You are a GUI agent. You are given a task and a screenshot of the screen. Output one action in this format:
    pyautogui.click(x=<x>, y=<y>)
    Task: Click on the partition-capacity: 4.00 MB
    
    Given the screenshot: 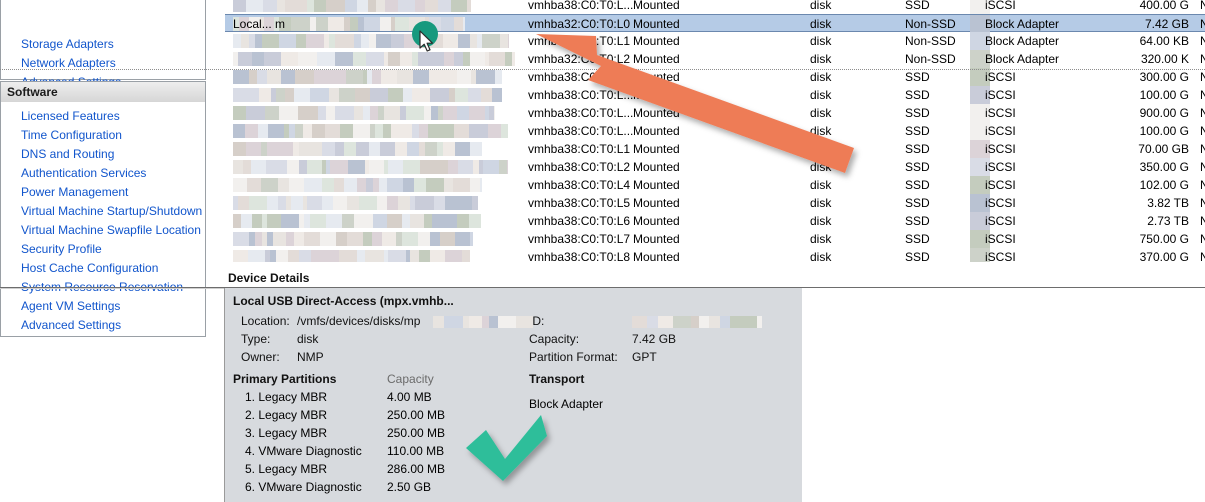 What is the action you would take?
    pyautogui.click(x=409, y=397)
    